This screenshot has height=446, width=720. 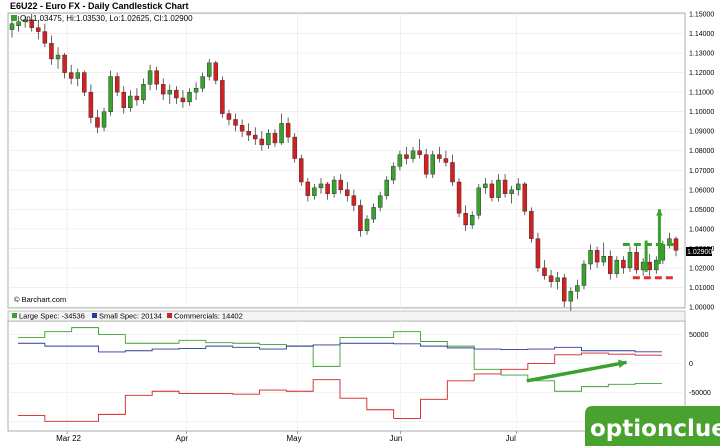 I want to click on legend-swatch-small-spec, so click(x=94, y=315).